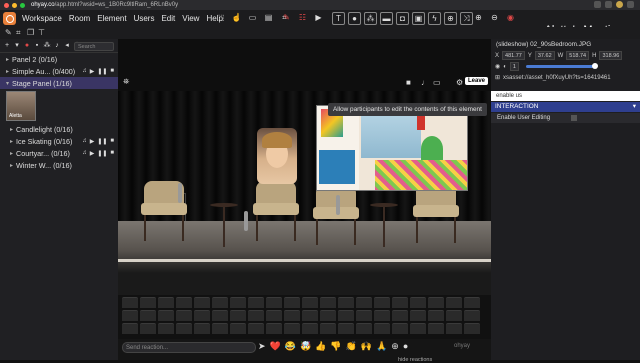 This screenshot has width=640, height=363. What do you see at coordinates (450, 18) in the screenshot?
I see `link-icon: ⊕` at bounding box center [450, 18].